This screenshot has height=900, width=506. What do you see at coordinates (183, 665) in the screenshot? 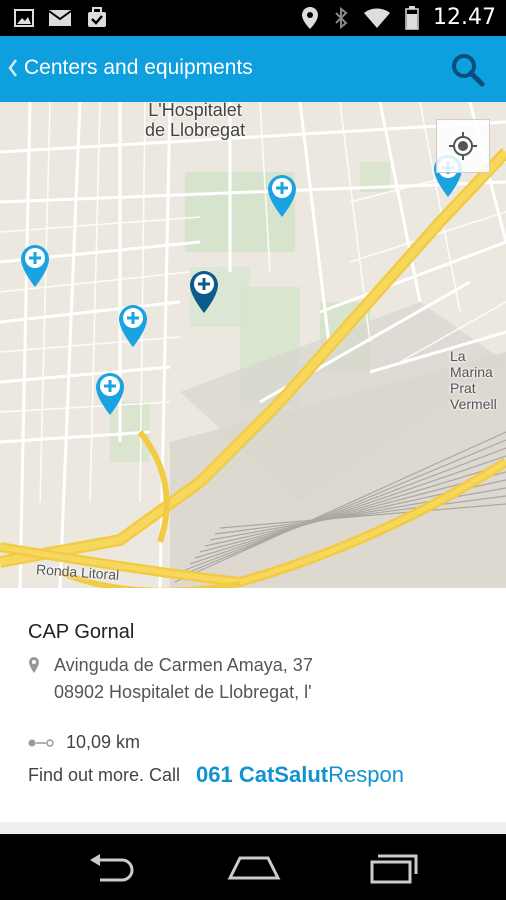
I see `address-line-1: Avinguda de Carmen Amaya, 37` at bounding box center [183, 665].